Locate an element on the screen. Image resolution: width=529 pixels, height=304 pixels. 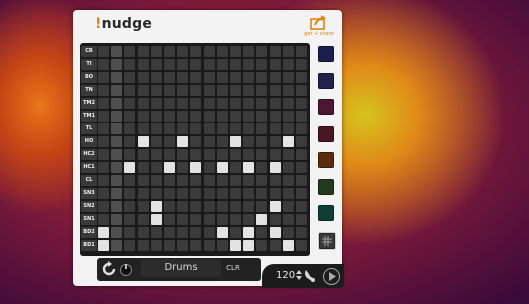
refresh-icon is located at coordinates (109, 269).